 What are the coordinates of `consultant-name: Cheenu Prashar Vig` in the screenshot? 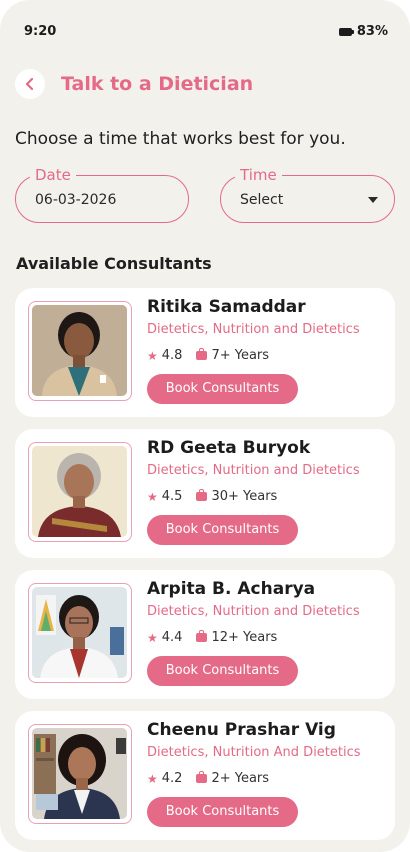 It's located at (241, 730).